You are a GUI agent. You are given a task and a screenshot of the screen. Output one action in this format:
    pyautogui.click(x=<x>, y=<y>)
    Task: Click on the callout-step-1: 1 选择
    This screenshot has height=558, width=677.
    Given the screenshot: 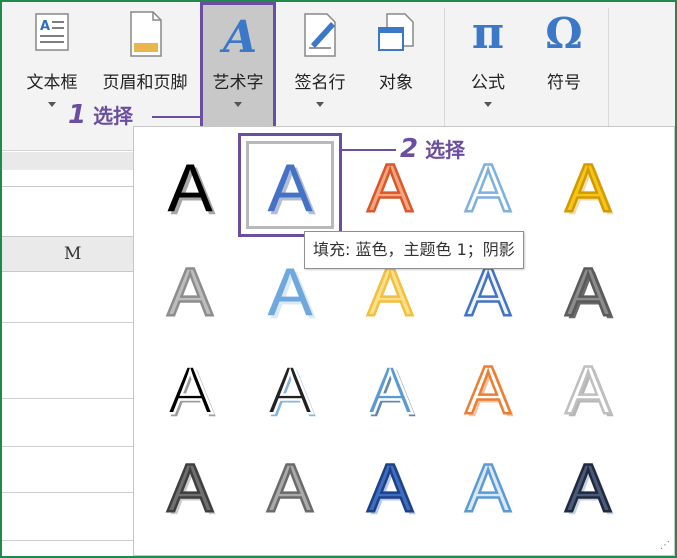 What is the action you would take?
    pyautogui.click(x=100, y=115)
    